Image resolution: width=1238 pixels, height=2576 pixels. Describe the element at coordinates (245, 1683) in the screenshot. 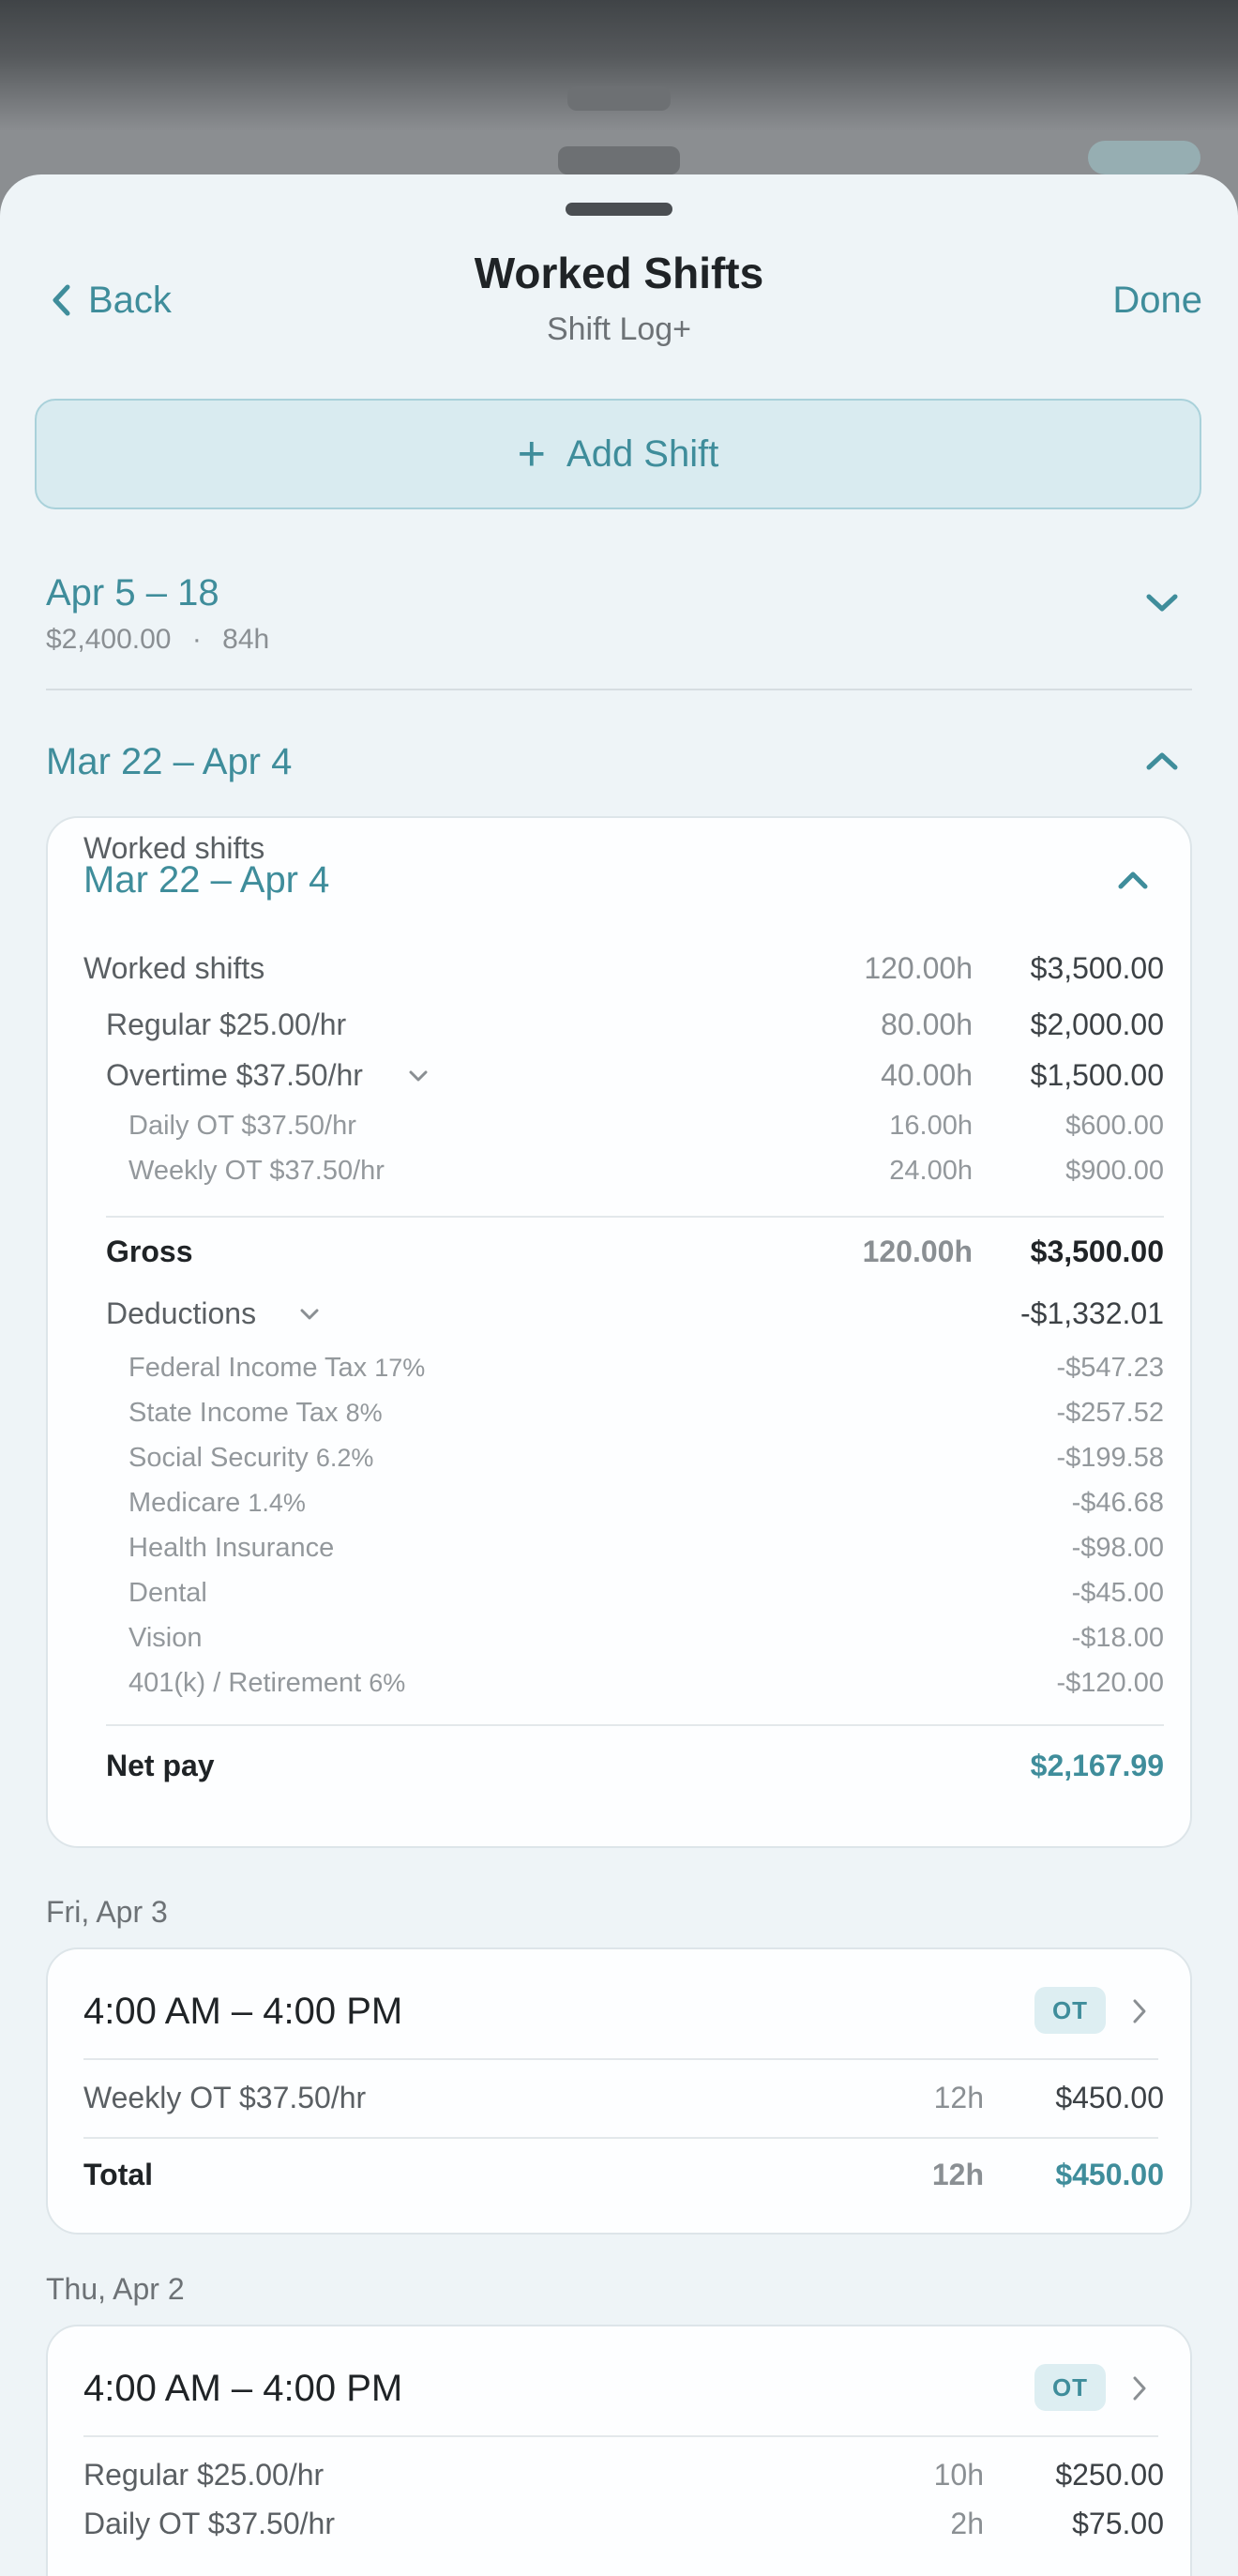

I see `deduction-label: 401(k) / Retirement` at that location.